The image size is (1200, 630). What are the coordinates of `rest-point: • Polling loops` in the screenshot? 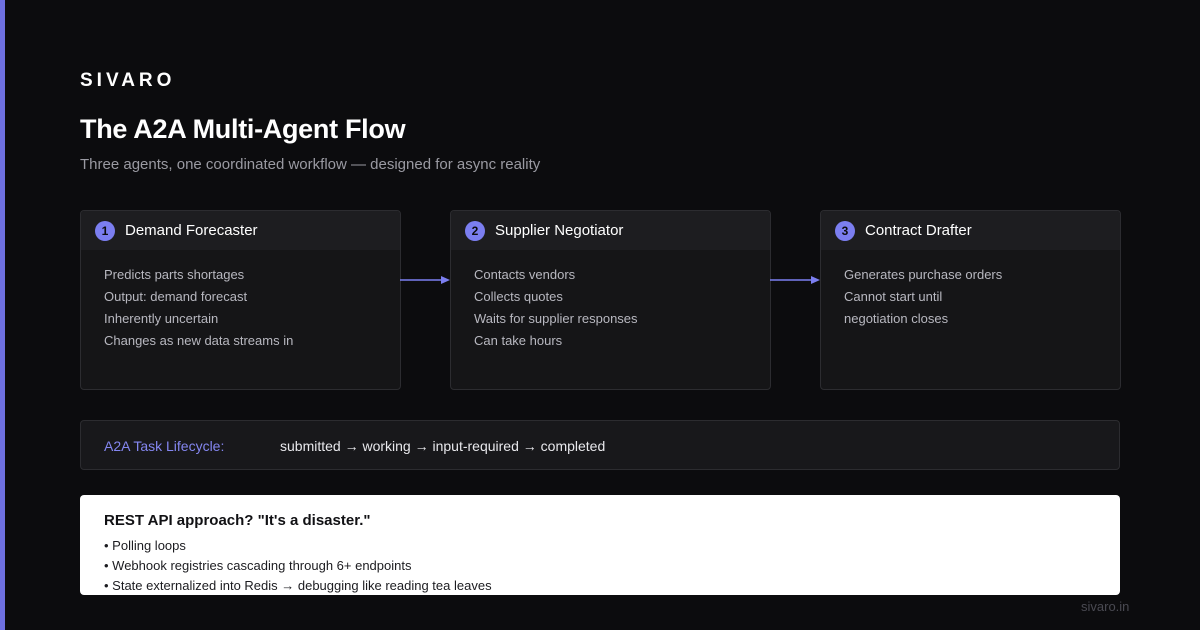 It's located at (145, 545).